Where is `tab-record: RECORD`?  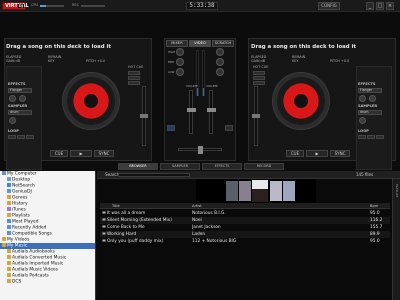
tab-record: RECORD is located at coordinates (264, 166).